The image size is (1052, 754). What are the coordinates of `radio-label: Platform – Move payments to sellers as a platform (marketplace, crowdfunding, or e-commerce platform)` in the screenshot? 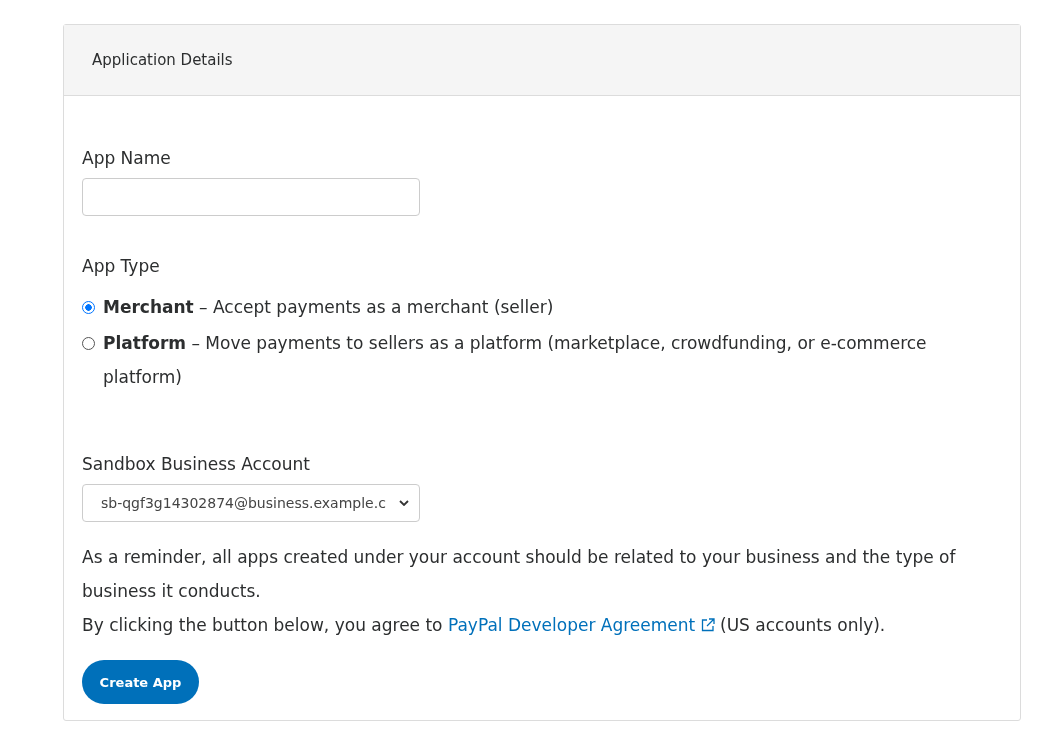 It's located at (515, 360).